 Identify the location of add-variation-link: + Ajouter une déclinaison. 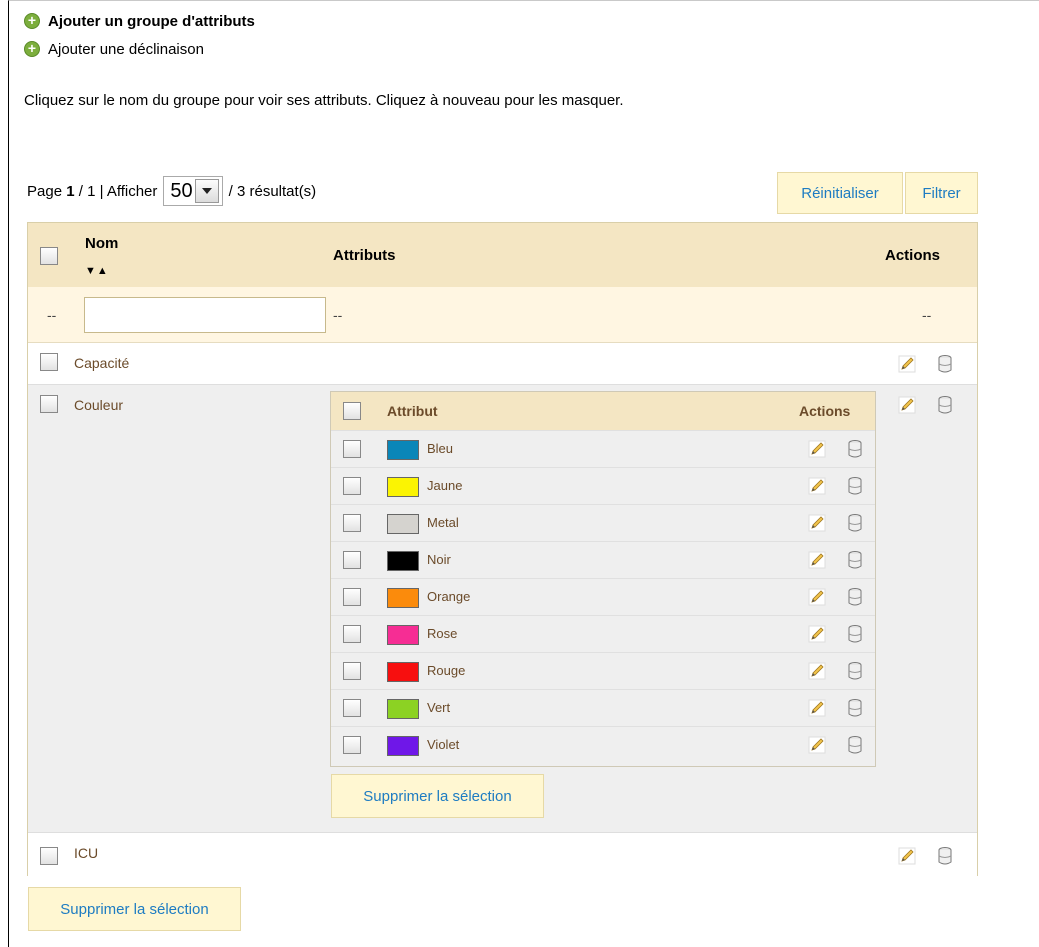
(114, 49).